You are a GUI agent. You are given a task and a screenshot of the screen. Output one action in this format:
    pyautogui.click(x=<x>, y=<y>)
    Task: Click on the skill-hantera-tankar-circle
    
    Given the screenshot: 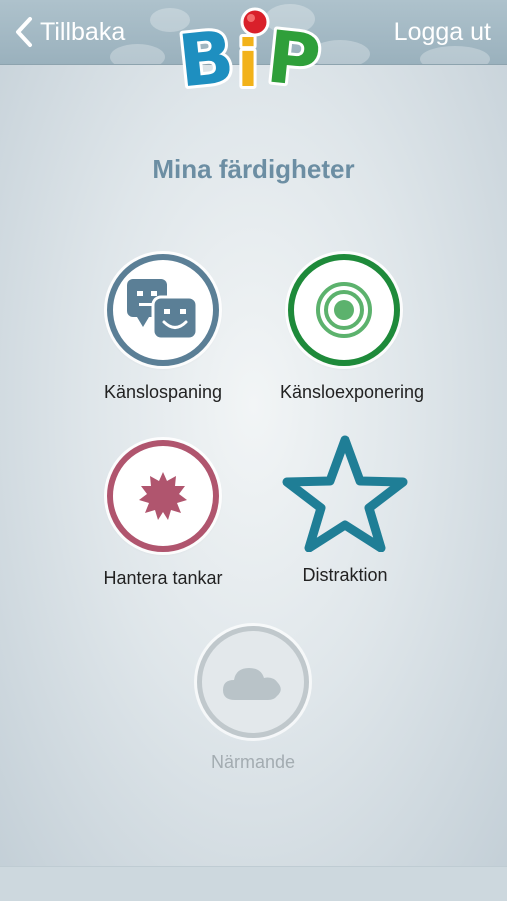 What is the action you would take?
    pyautogui.click(x=163, y=496)
    